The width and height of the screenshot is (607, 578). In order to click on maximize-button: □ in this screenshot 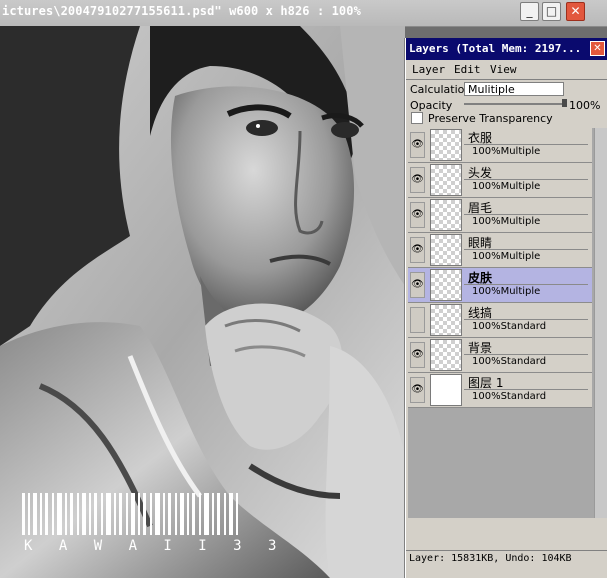, I will do `click(551, 11)`.